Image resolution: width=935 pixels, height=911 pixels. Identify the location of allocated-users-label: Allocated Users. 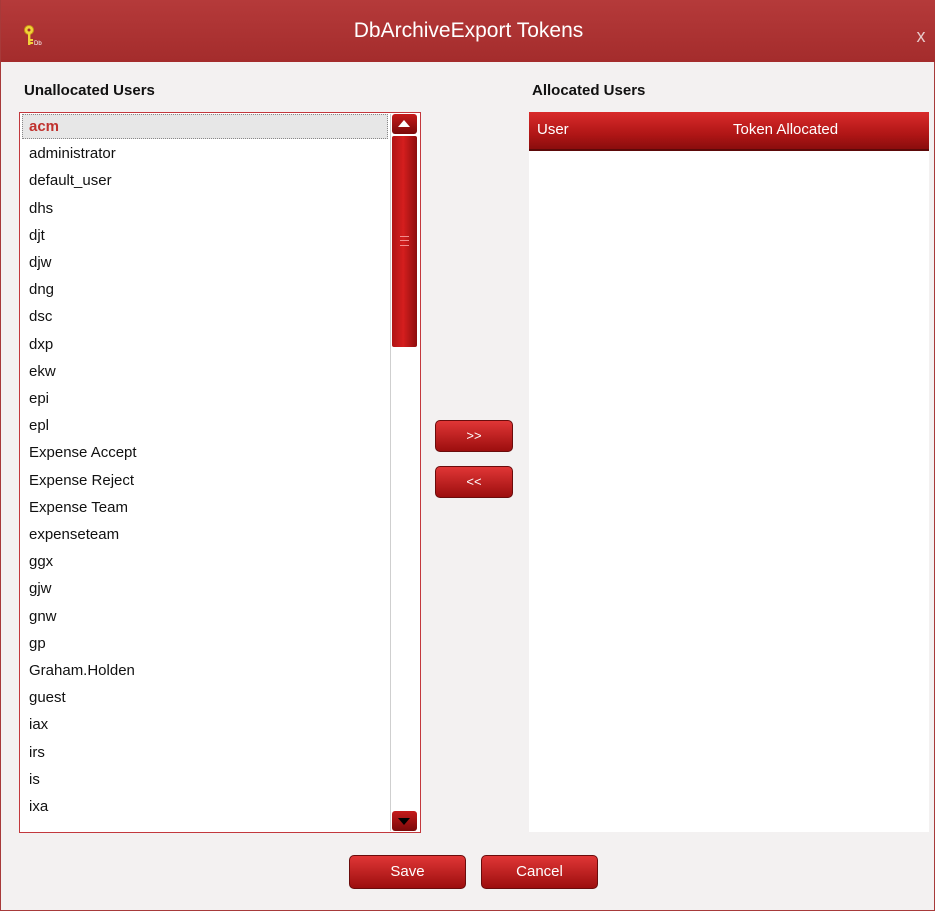
(589, 90).